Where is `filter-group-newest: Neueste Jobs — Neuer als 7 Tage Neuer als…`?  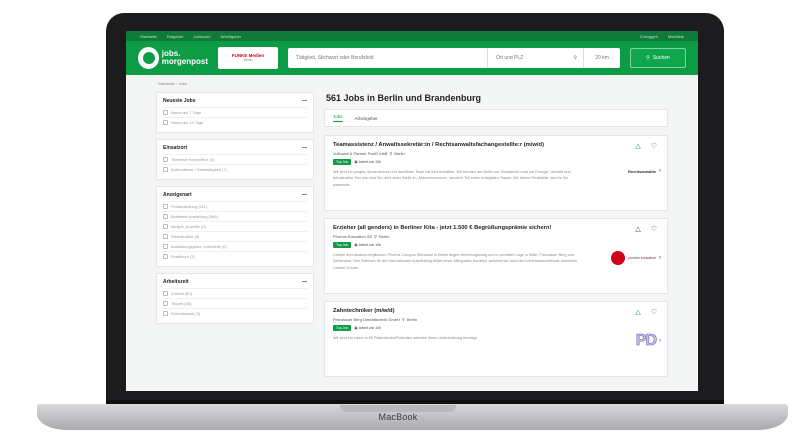 filter-group-newest: Neueste Jobs — Neuer als 7 Tage Neuer als… is located at coordinates (235, 112).